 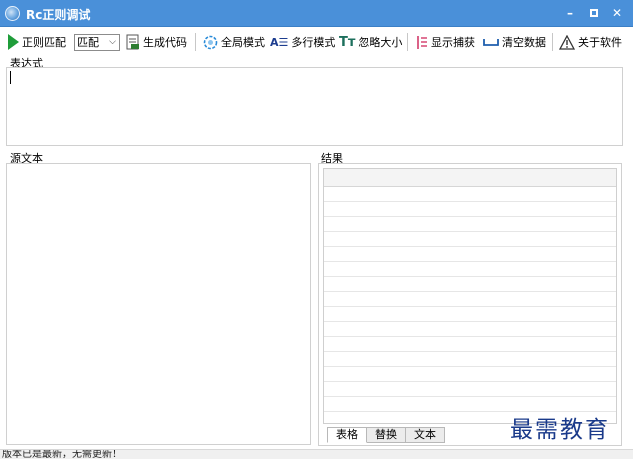 What do you see at coordinates (12, 13) in the screenshot?
I see `app-logo-icon` at bounding box center [12, 13].